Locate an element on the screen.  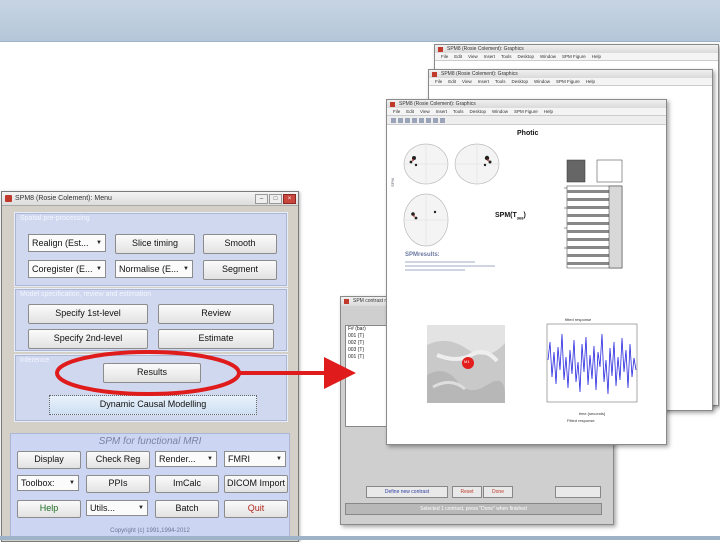
results-highlight-ellipse is located at coordinates (148, 373).